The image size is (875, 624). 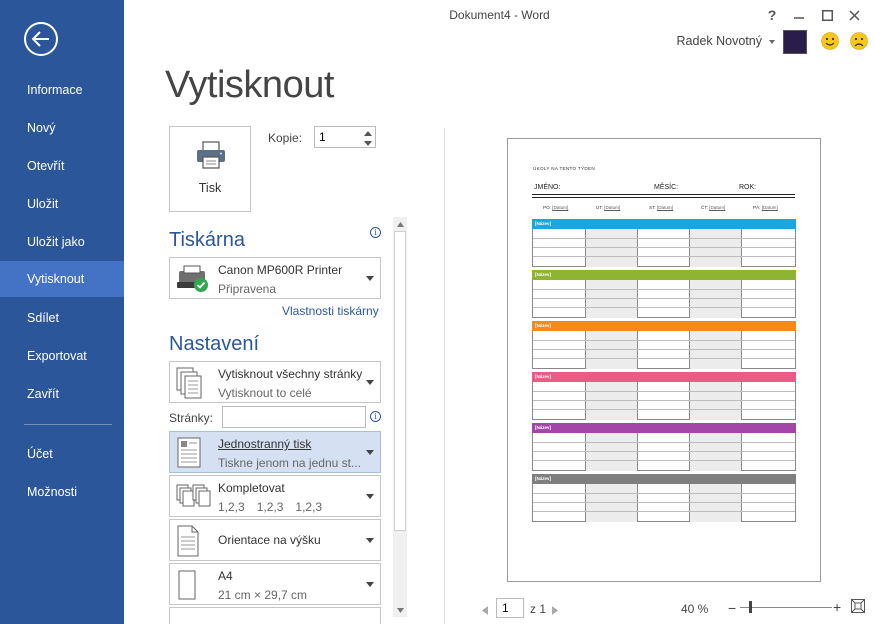 What do you see at coordinates (556, 207) in the screenshot?
I see `day-label: PO: [Datum]` at bounding box center [556, 207].